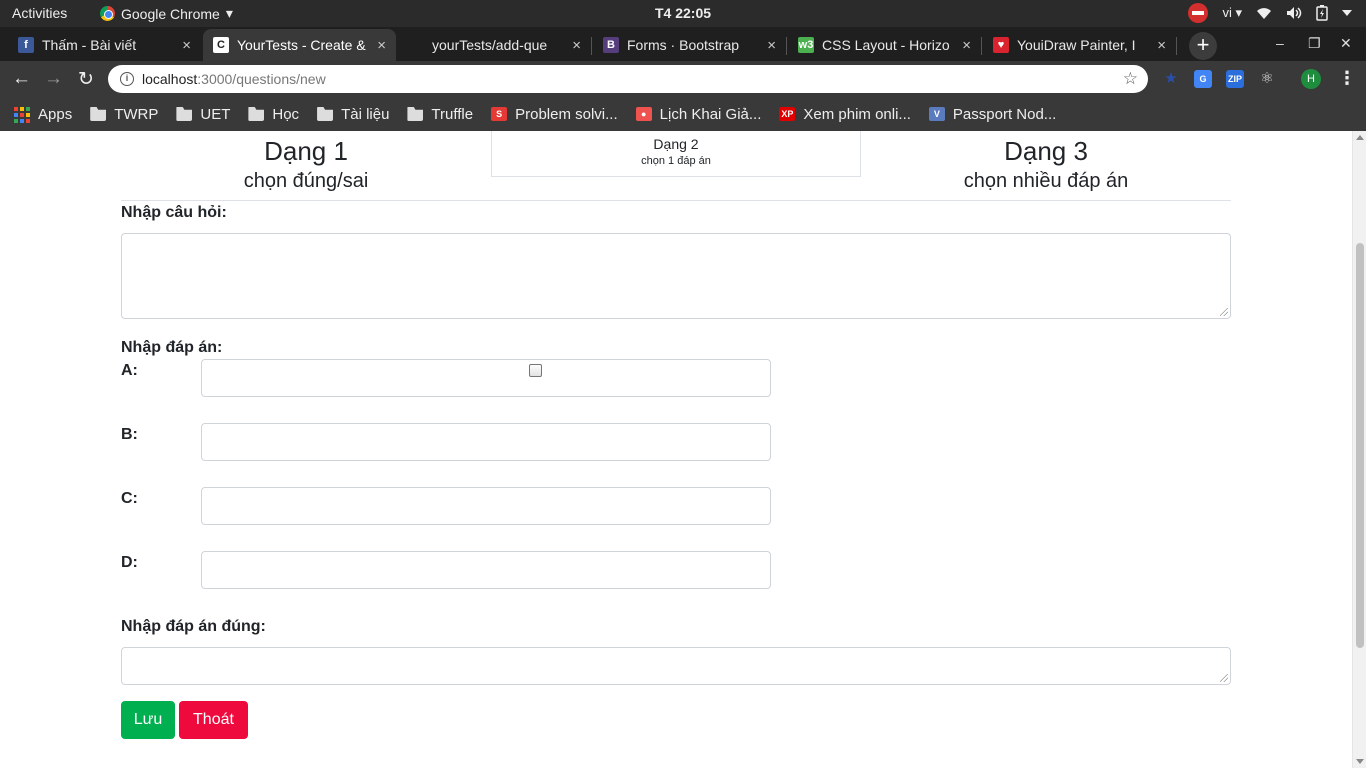 The width and height of the screenshot is (1366, 768). What do you see at coordinates (221, 45) in the screenshot?
I see `page-c-icon: C` at bounding box center [221, 45].